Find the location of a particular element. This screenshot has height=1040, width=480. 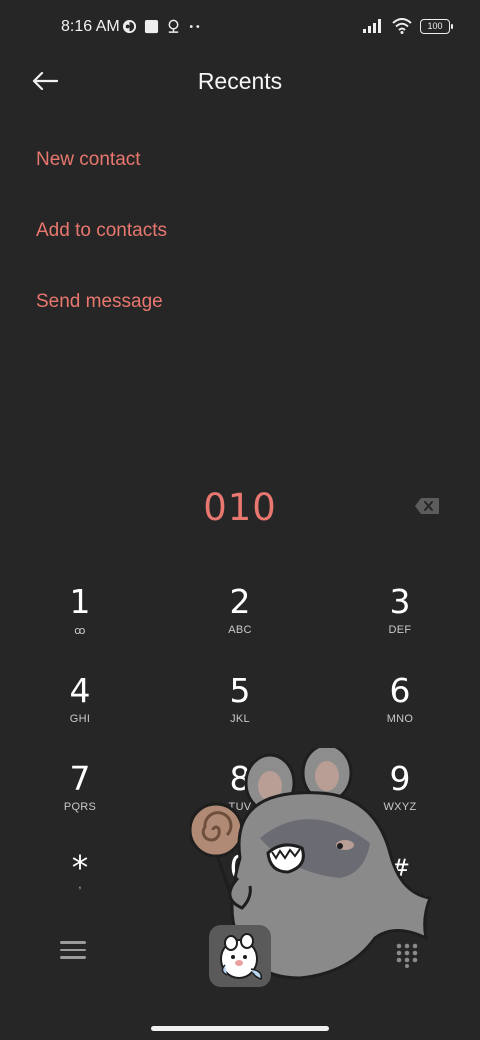

notification-icon is located at coordinates (129, 26).